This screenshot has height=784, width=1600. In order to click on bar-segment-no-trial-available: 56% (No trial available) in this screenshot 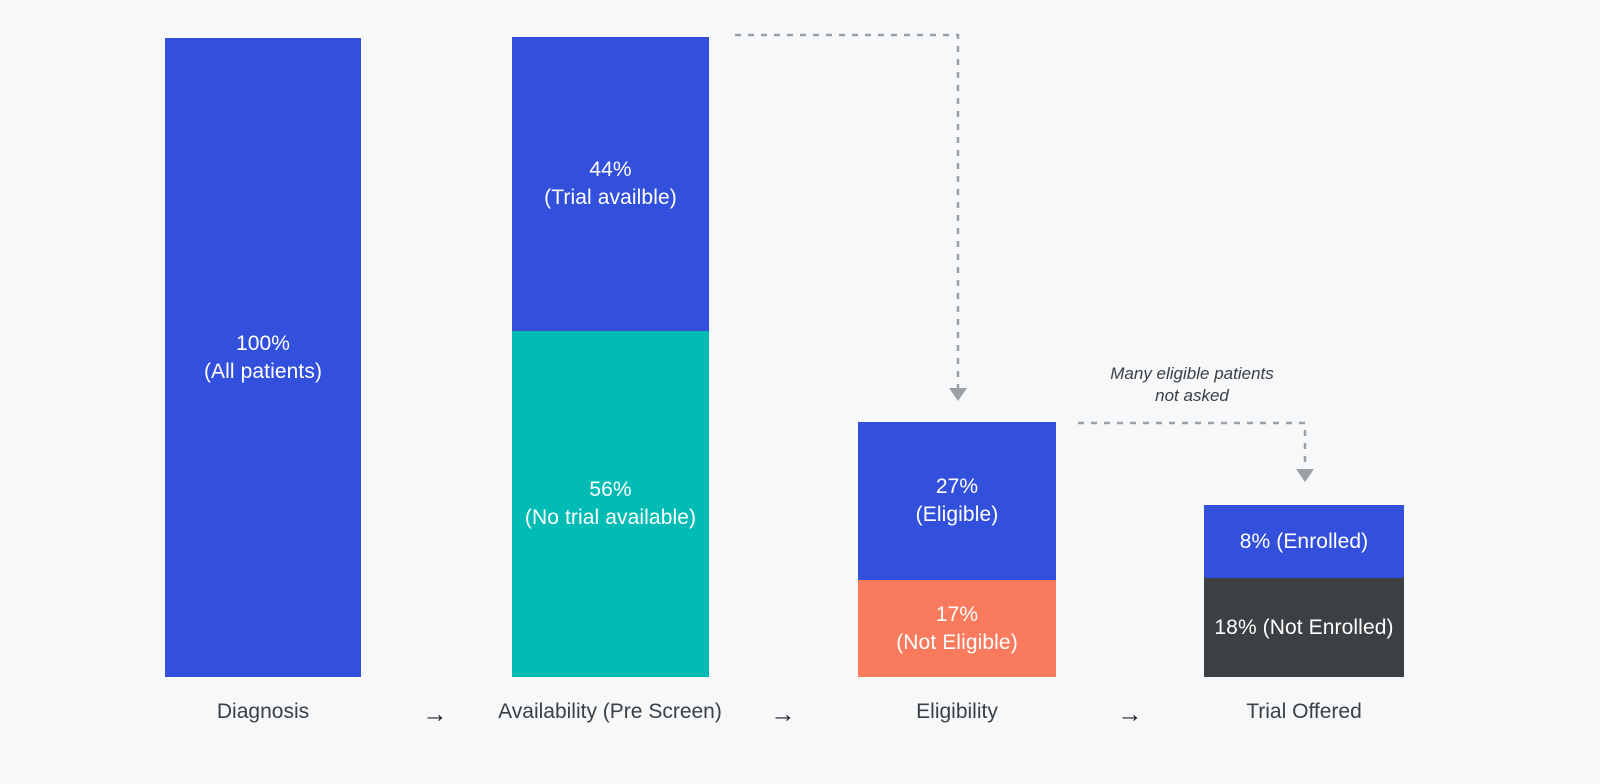, I will do `click(610, 504)`.